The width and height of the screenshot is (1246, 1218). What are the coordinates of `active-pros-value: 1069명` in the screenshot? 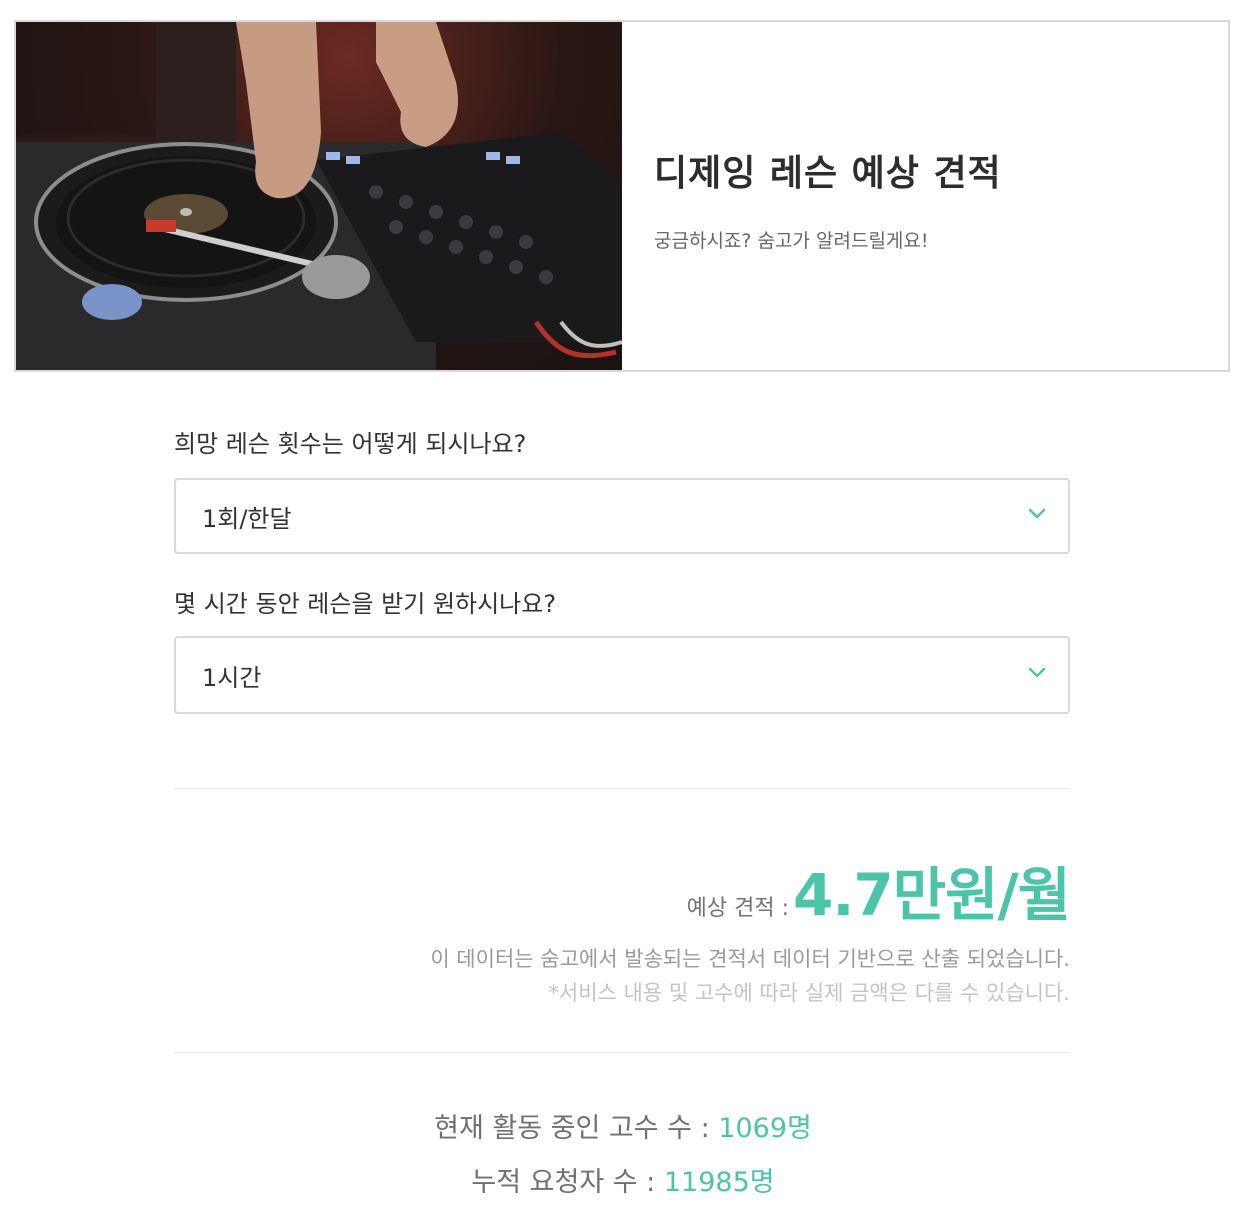 It's located at (765, 1128).